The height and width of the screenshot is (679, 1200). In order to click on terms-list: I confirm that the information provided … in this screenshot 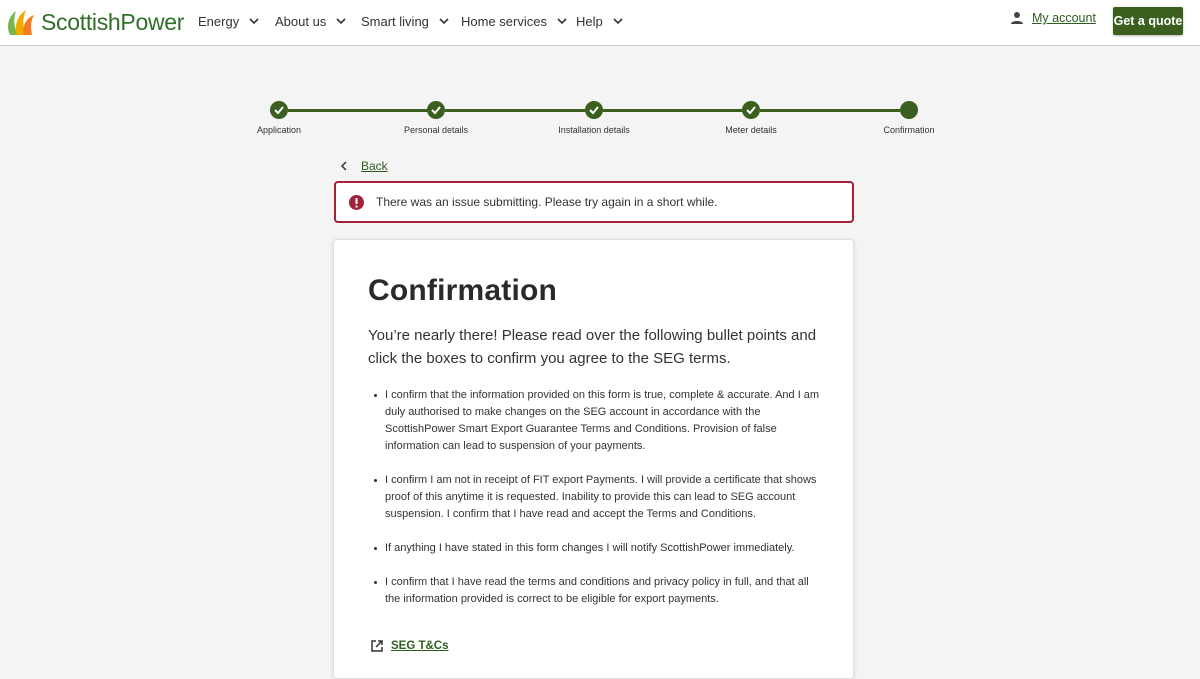, I will do `click(599, 506)`.